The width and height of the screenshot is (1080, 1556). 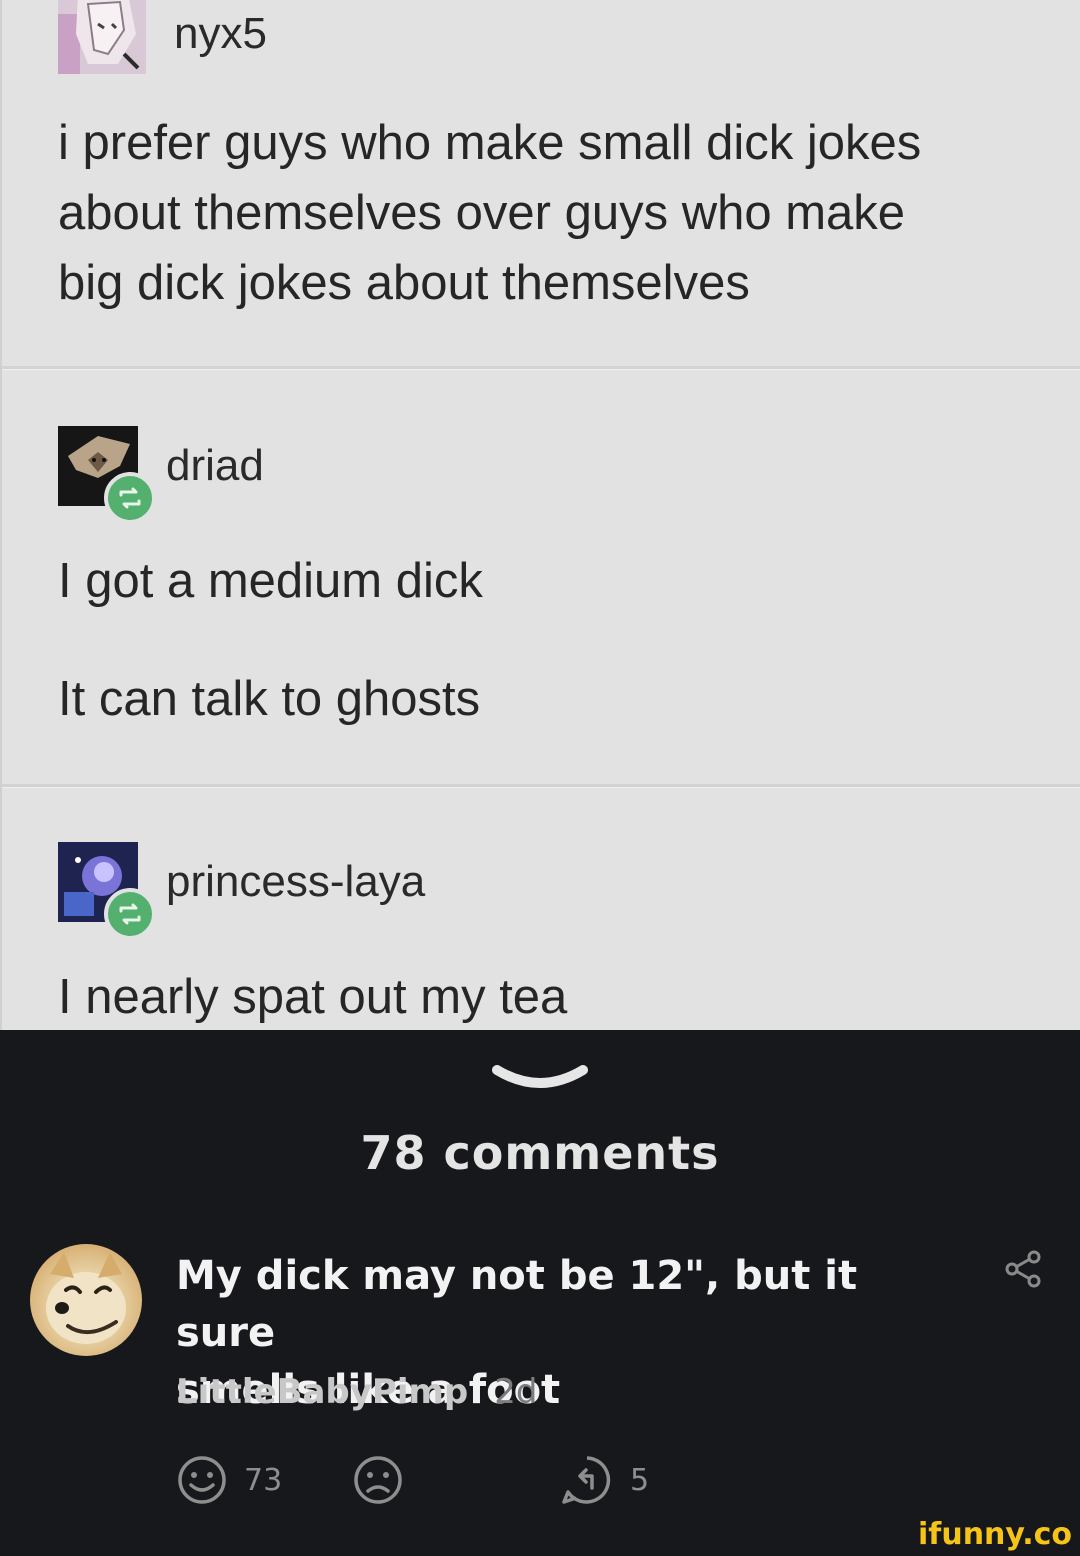 I want to click on comment-line: My dick may not be 12", but it sure, so click(x=517, y=1304).